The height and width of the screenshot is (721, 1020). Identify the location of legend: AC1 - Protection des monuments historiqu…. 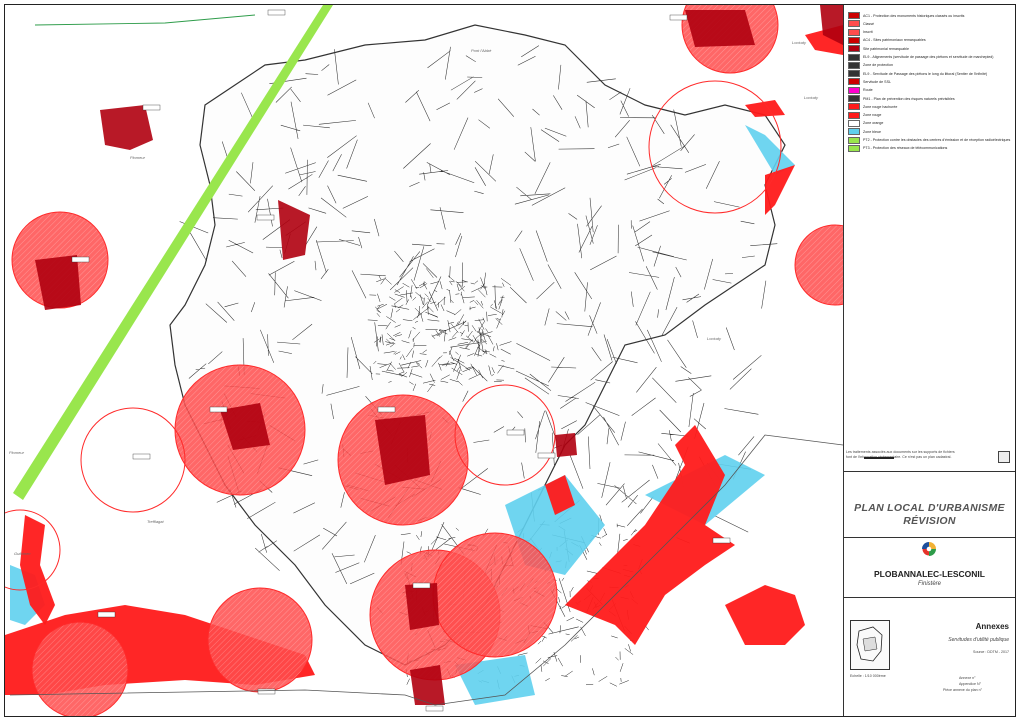
(929, 80).